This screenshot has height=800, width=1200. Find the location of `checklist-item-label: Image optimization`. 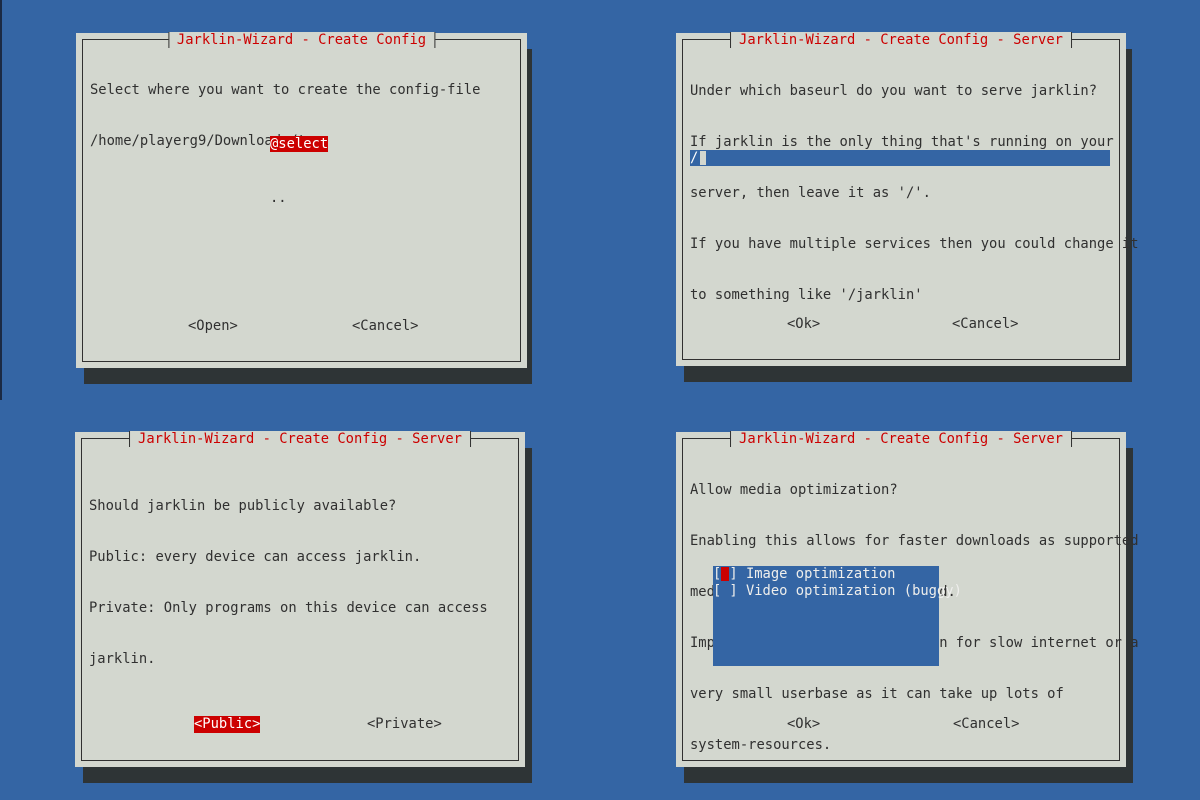

checklist-item-label: Image optimization is located at coordinates (820, 574).